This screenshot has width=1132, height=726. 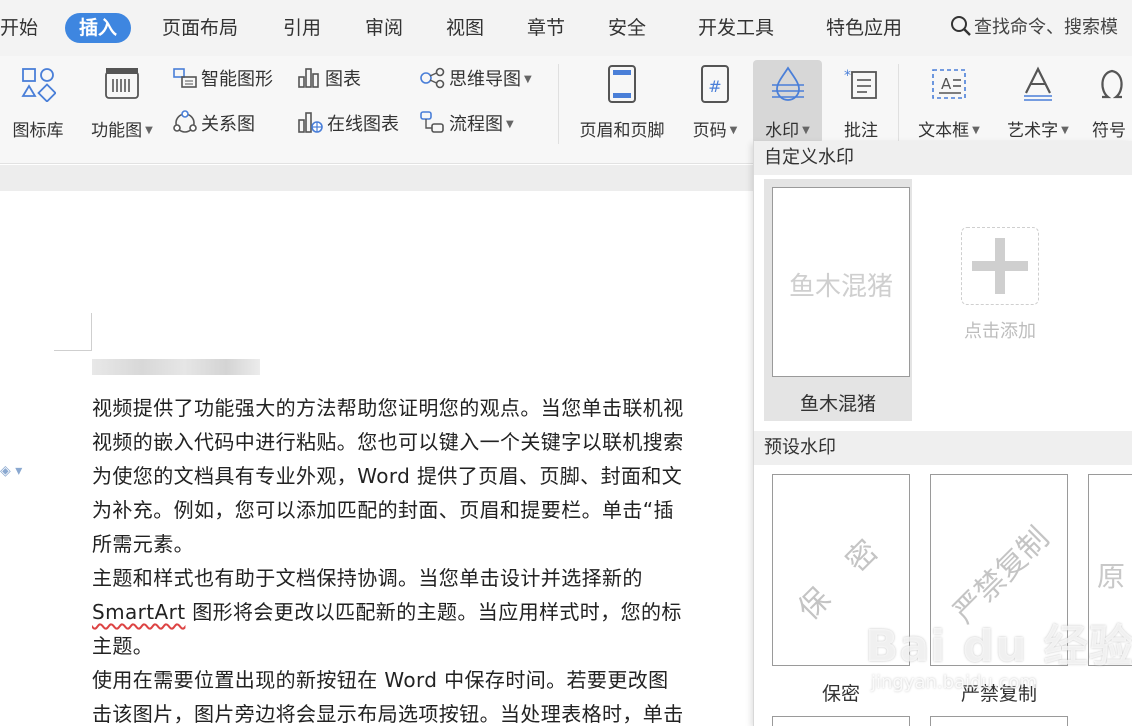 I want to click on tab-developer: 开发工具, so click(x=736, y=28).